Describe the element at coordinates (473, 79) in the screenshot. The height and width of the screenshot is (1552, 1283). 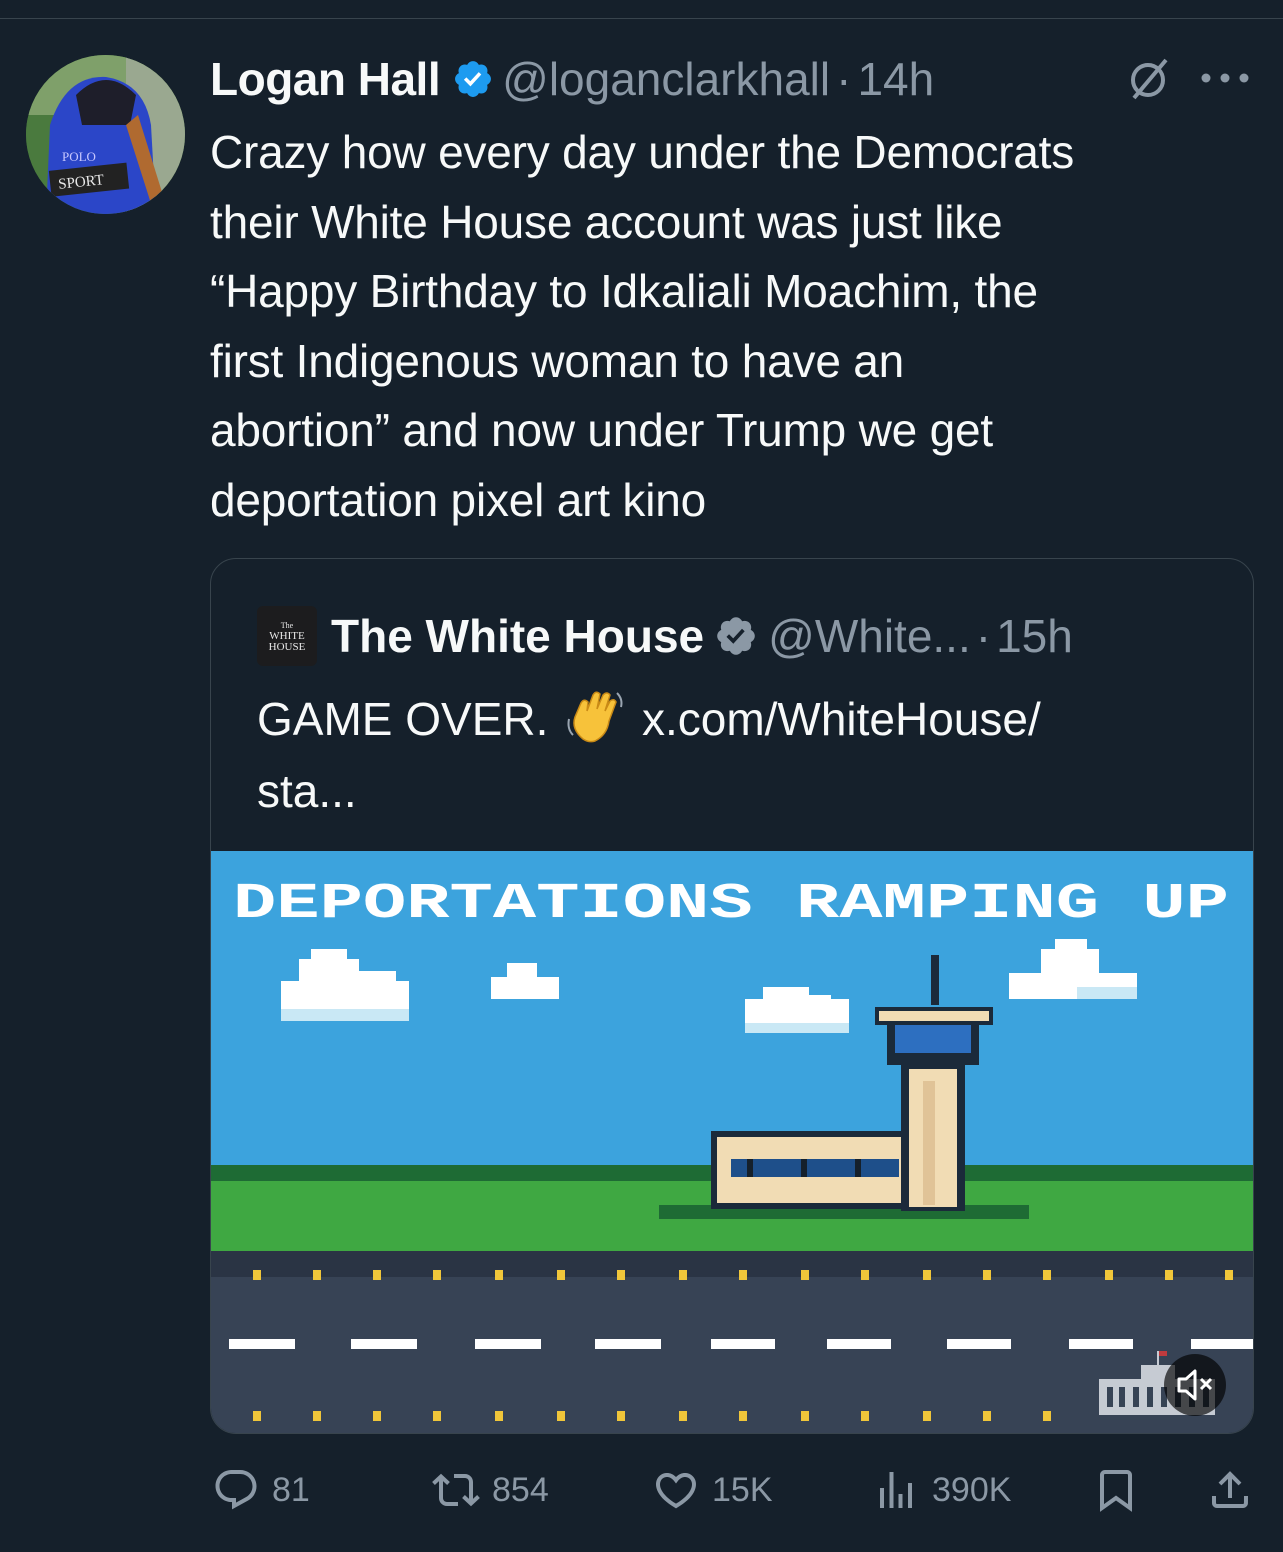
I see `verified-badge-icon` at that location.